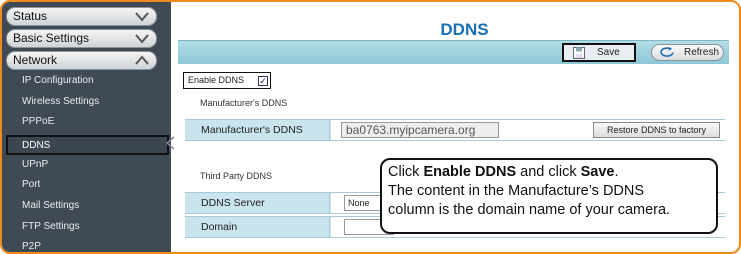  I want to click on domain-label: Domain, so click(257, 227).